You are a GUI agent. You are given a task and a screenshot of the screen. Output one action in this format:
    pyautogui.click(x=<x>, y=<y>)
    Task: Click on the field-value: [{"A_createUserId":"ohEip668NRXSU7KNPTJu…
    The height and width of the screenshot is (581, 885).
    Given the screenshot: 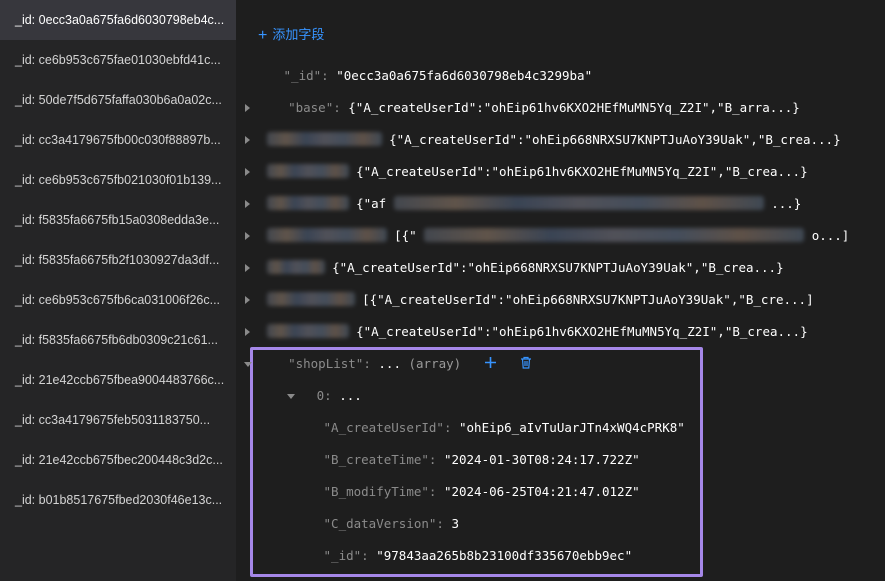 What is the action you would take?
    pyautogui.click(x=588, y=299)
    